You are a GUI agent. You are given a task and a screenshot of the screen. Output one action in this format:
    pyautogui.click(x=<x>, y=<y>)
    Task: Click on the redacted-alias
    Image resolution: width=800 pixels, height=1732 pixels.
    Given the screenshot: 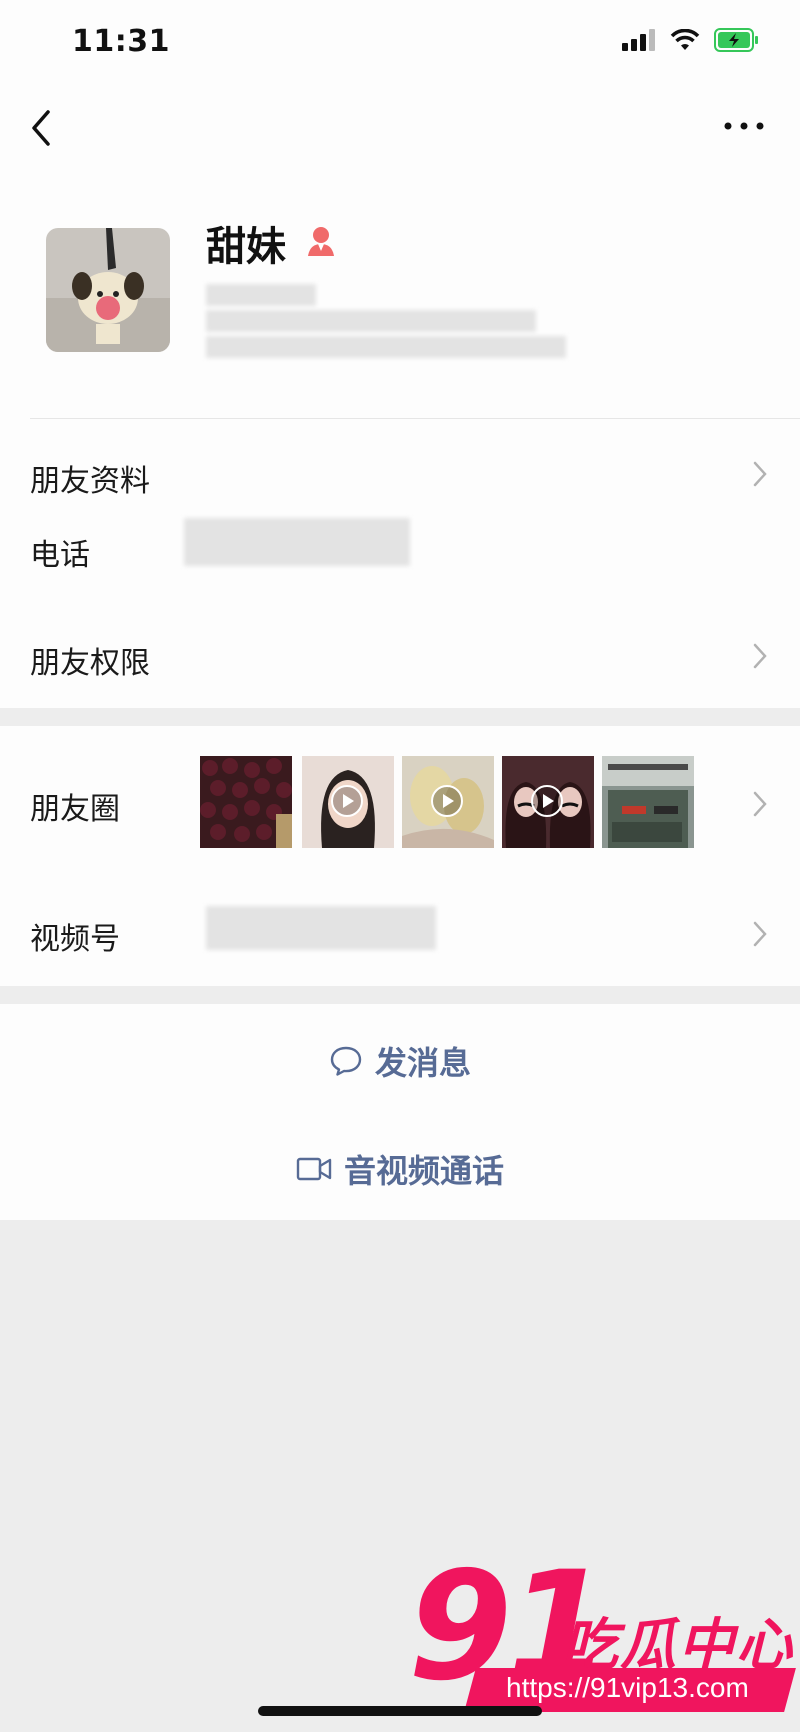 What is the action you would take?
    pyautogui.click(x=261, y=295)
    